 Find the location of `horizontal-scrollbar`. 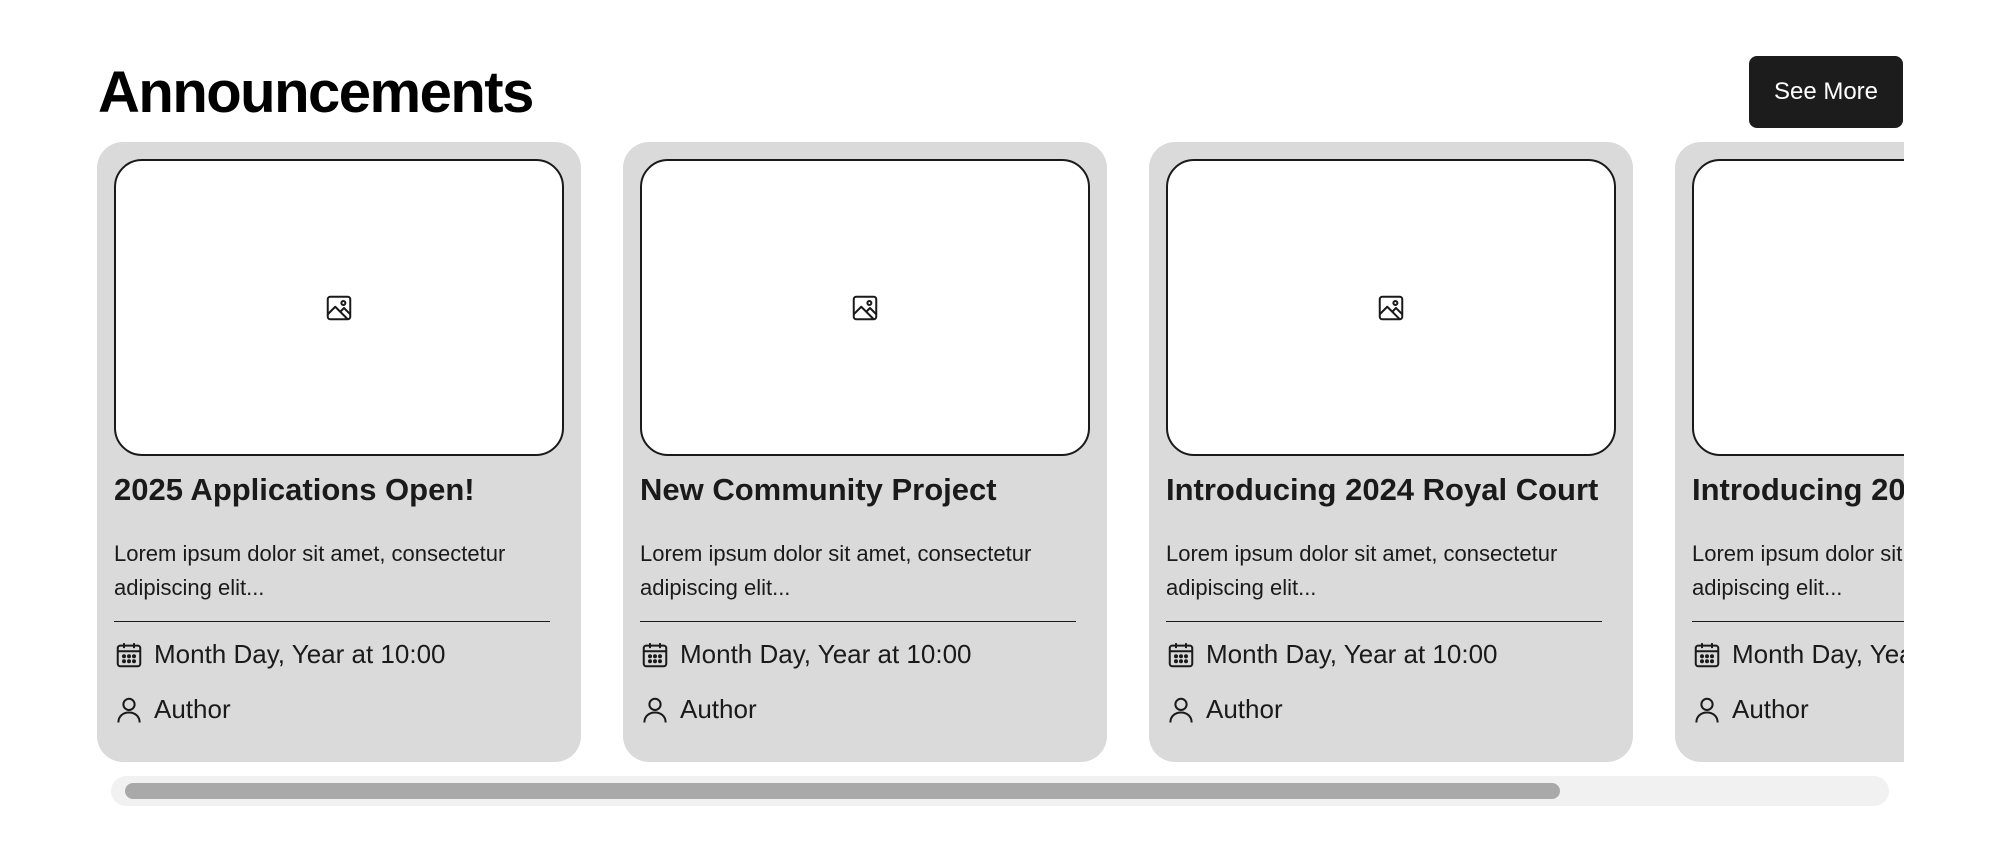

horizontal-scrollbar is located at coordinates (1000, 791).